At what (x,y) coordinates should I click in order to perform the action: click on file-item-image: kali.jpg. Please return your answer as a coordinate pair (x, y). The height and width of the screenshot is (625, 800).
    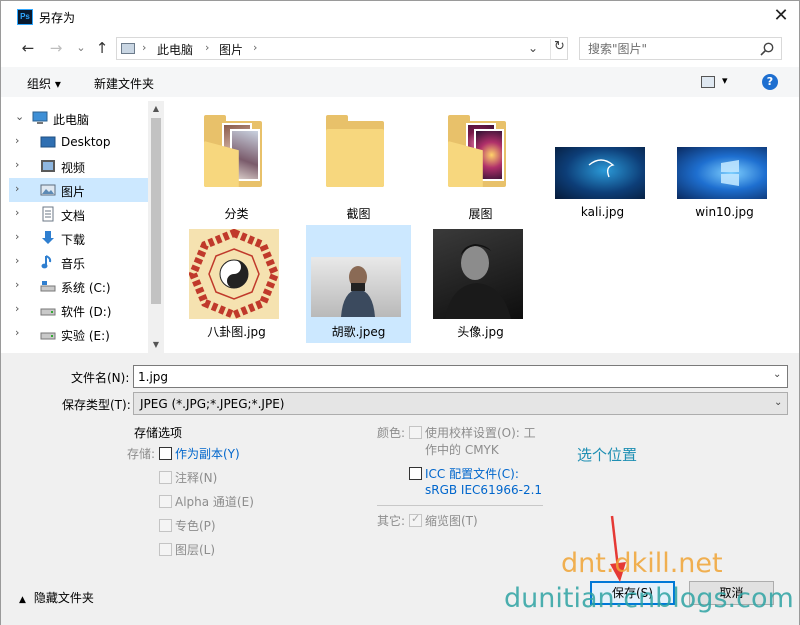
    Looking at the image, I should click on (602, 166).